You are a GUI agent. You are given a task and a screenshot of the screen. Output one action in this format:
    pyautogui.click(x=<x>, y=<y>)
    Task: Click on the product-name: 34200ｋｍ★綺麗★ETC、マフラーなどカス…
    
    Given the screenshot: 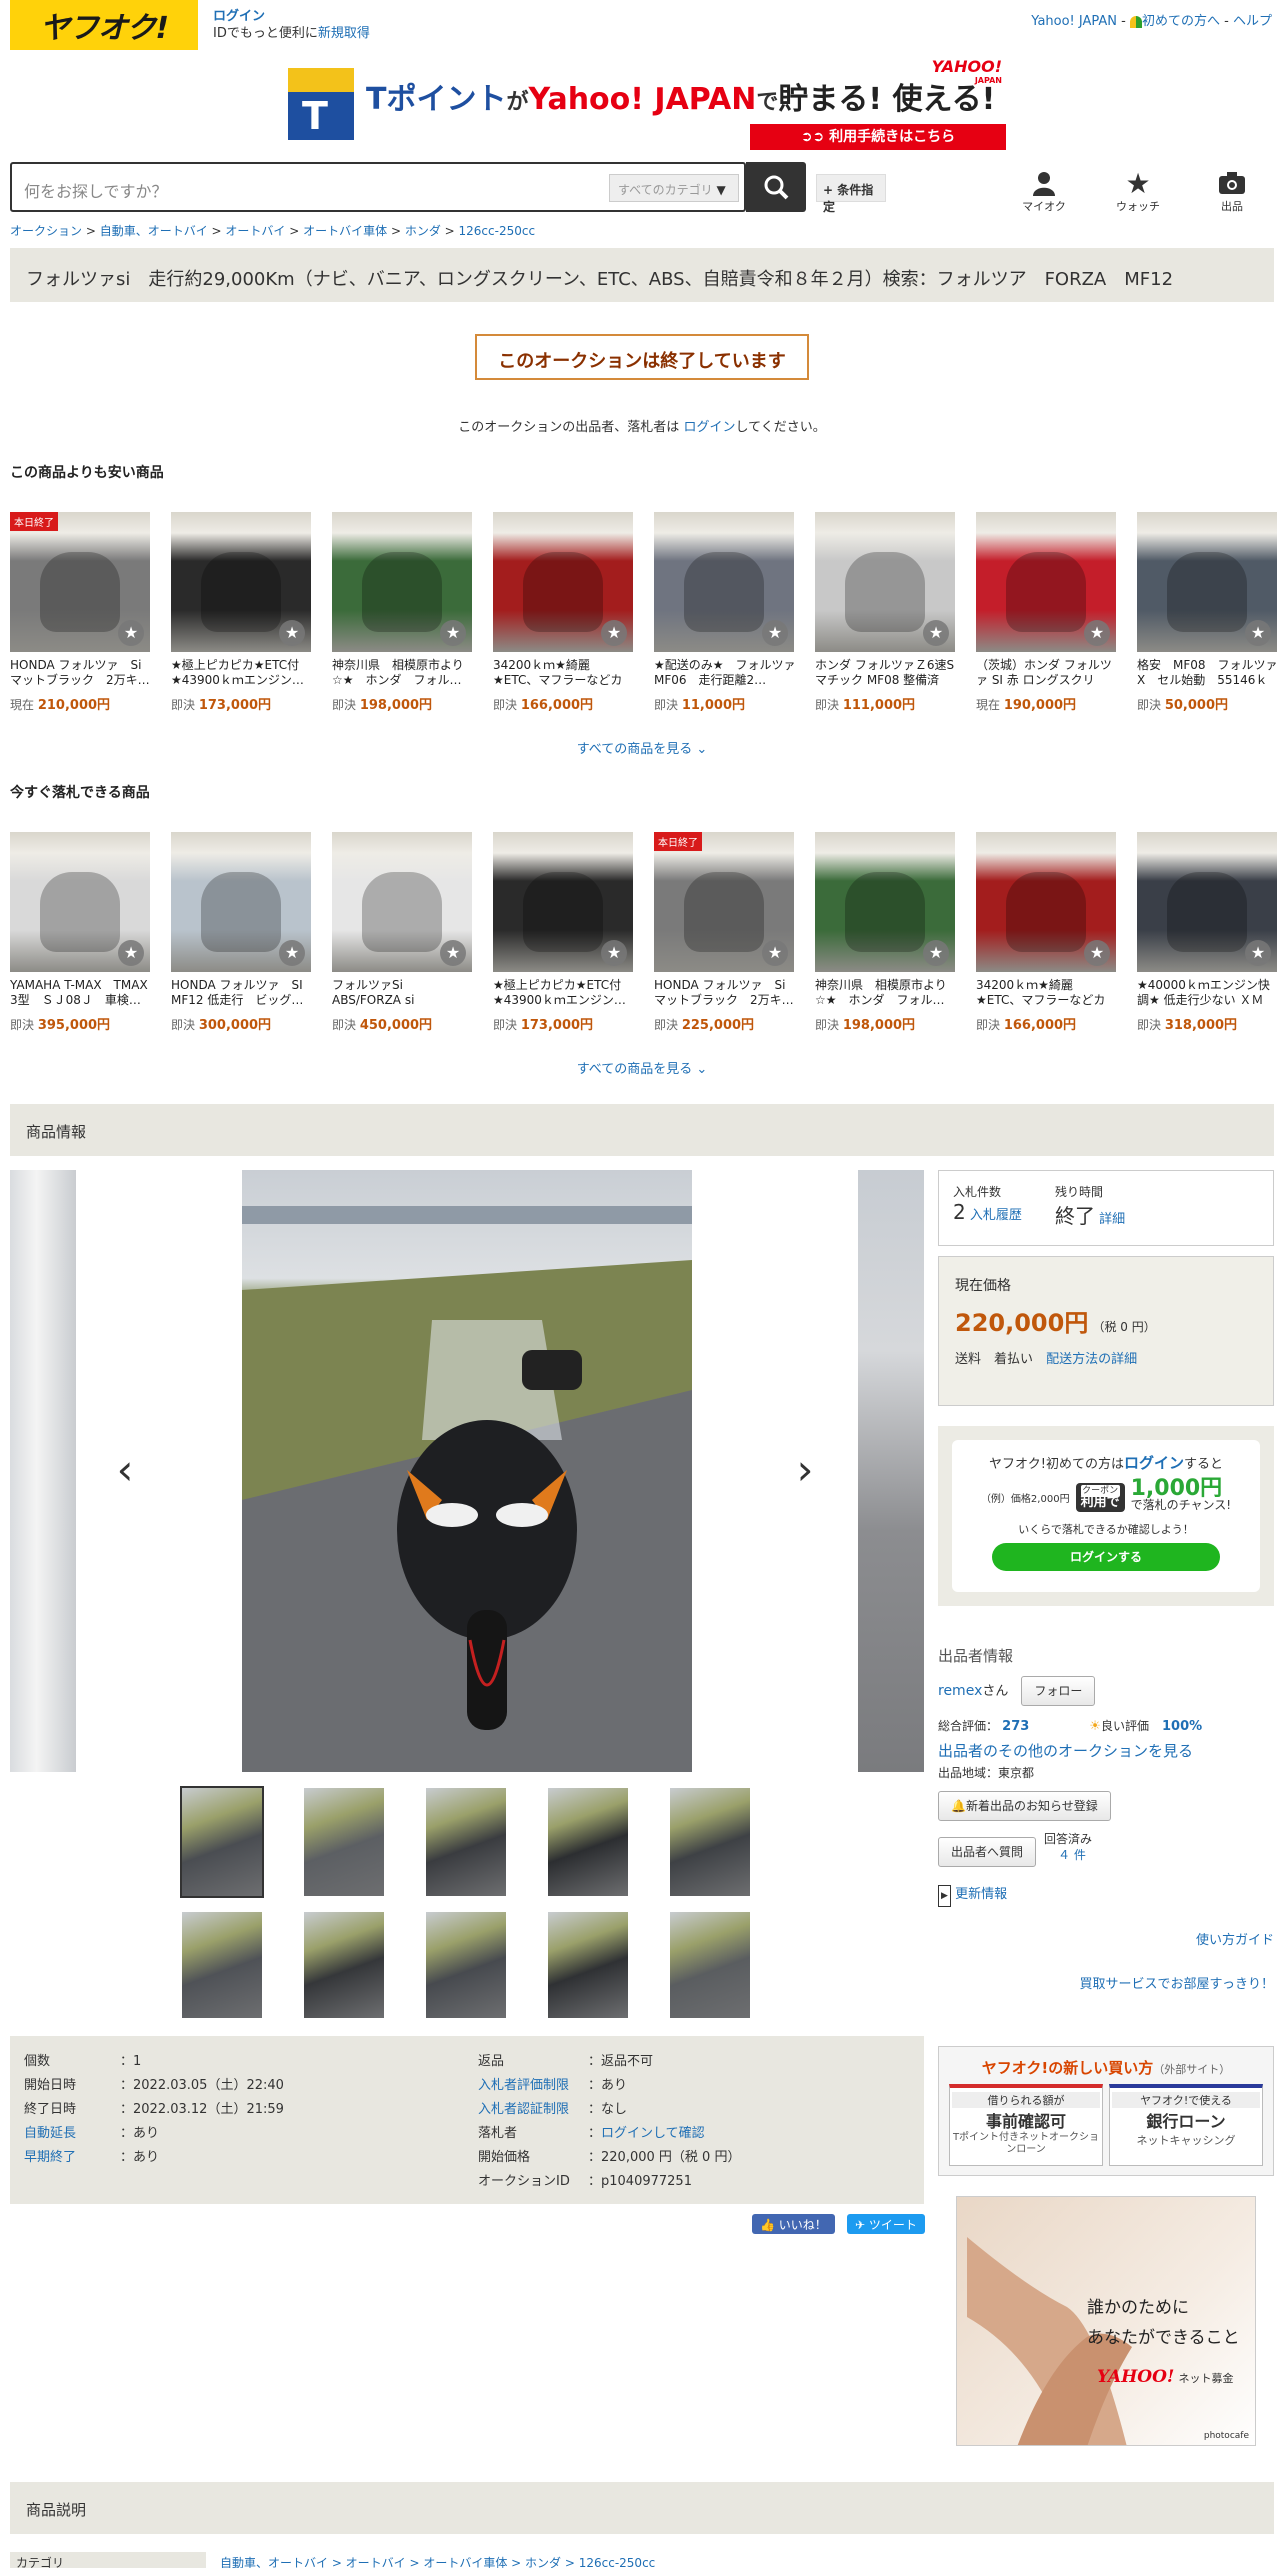 What is the action you would take?
    pyautogui.click(x=564, y=673)
    